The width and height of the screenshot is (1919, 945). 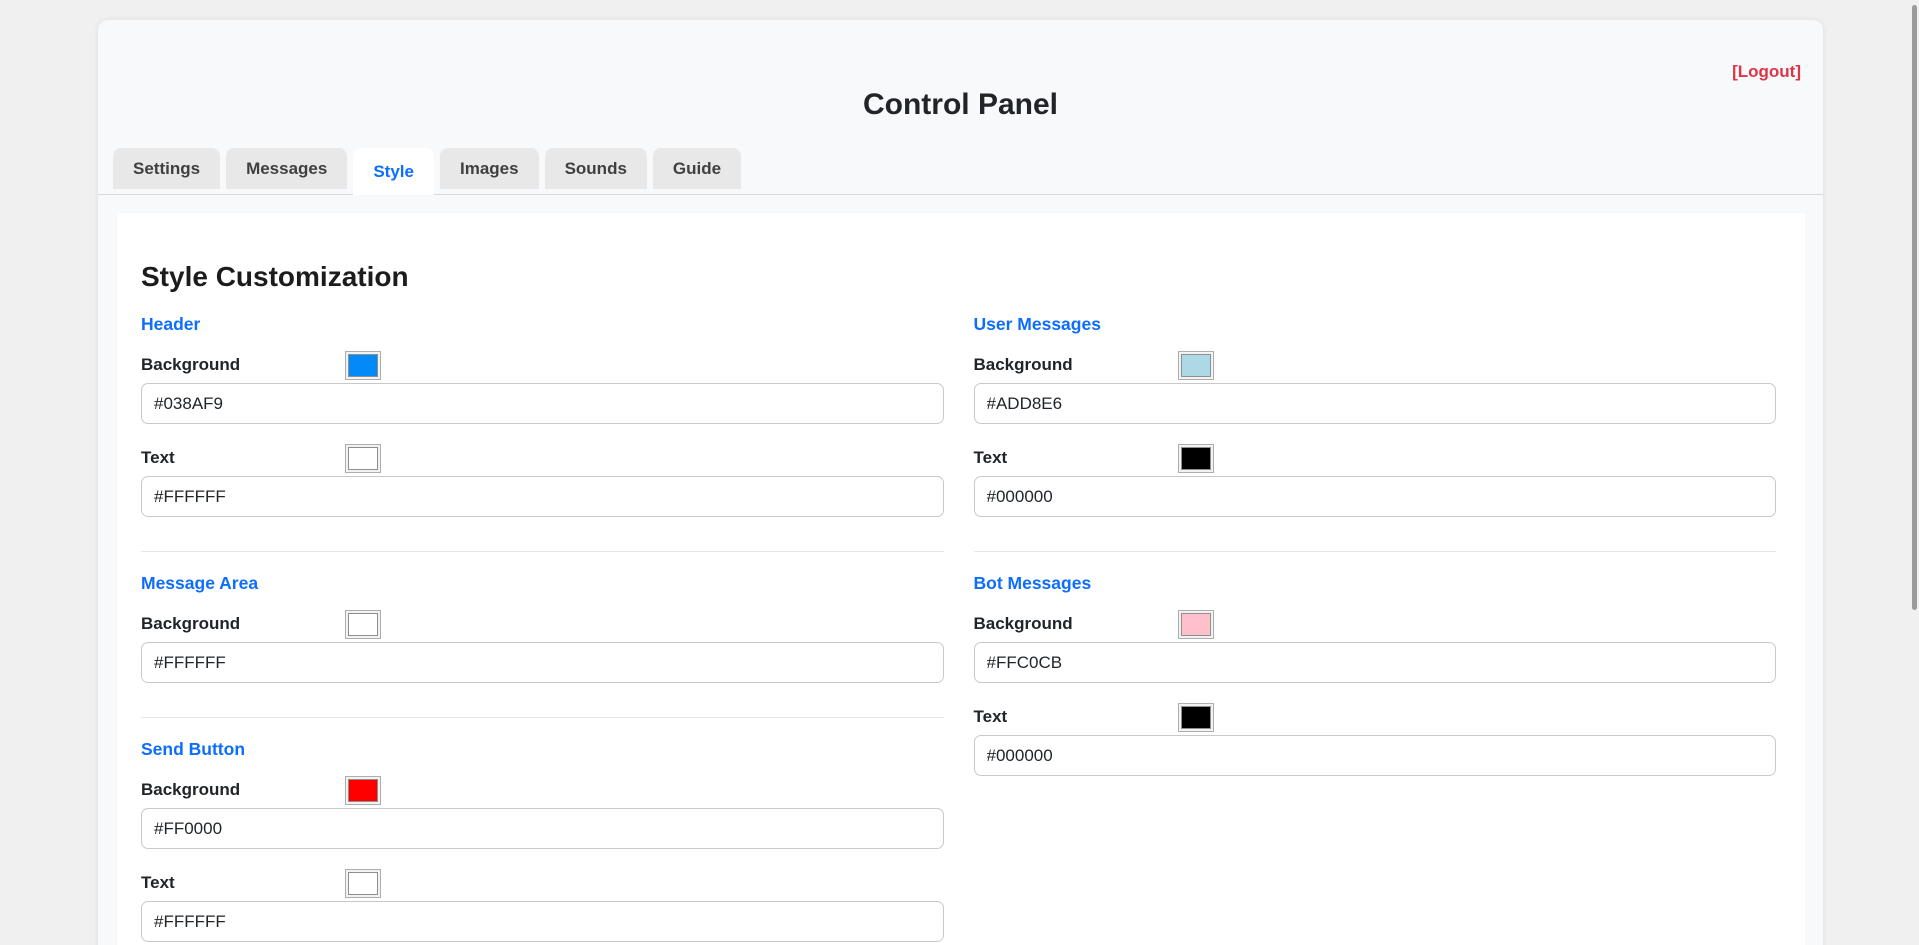 I want to click on header-background-field: Background, so click(x=542, y=387).